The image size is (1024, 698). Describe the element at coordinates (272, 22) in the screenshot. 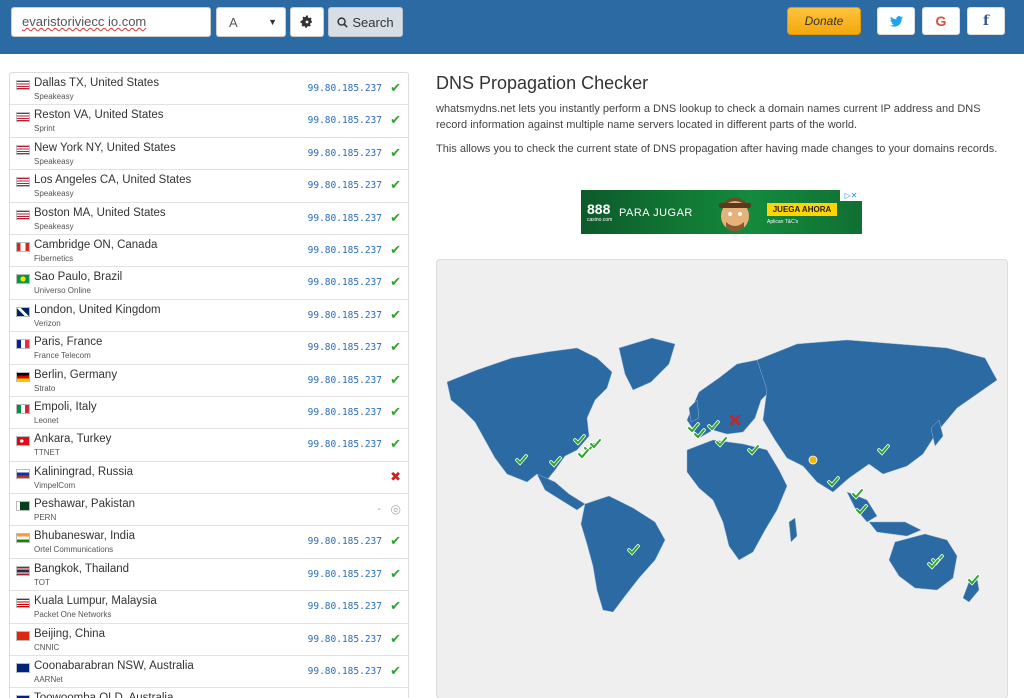

I see `caret-down-icon: ▼` at that location.